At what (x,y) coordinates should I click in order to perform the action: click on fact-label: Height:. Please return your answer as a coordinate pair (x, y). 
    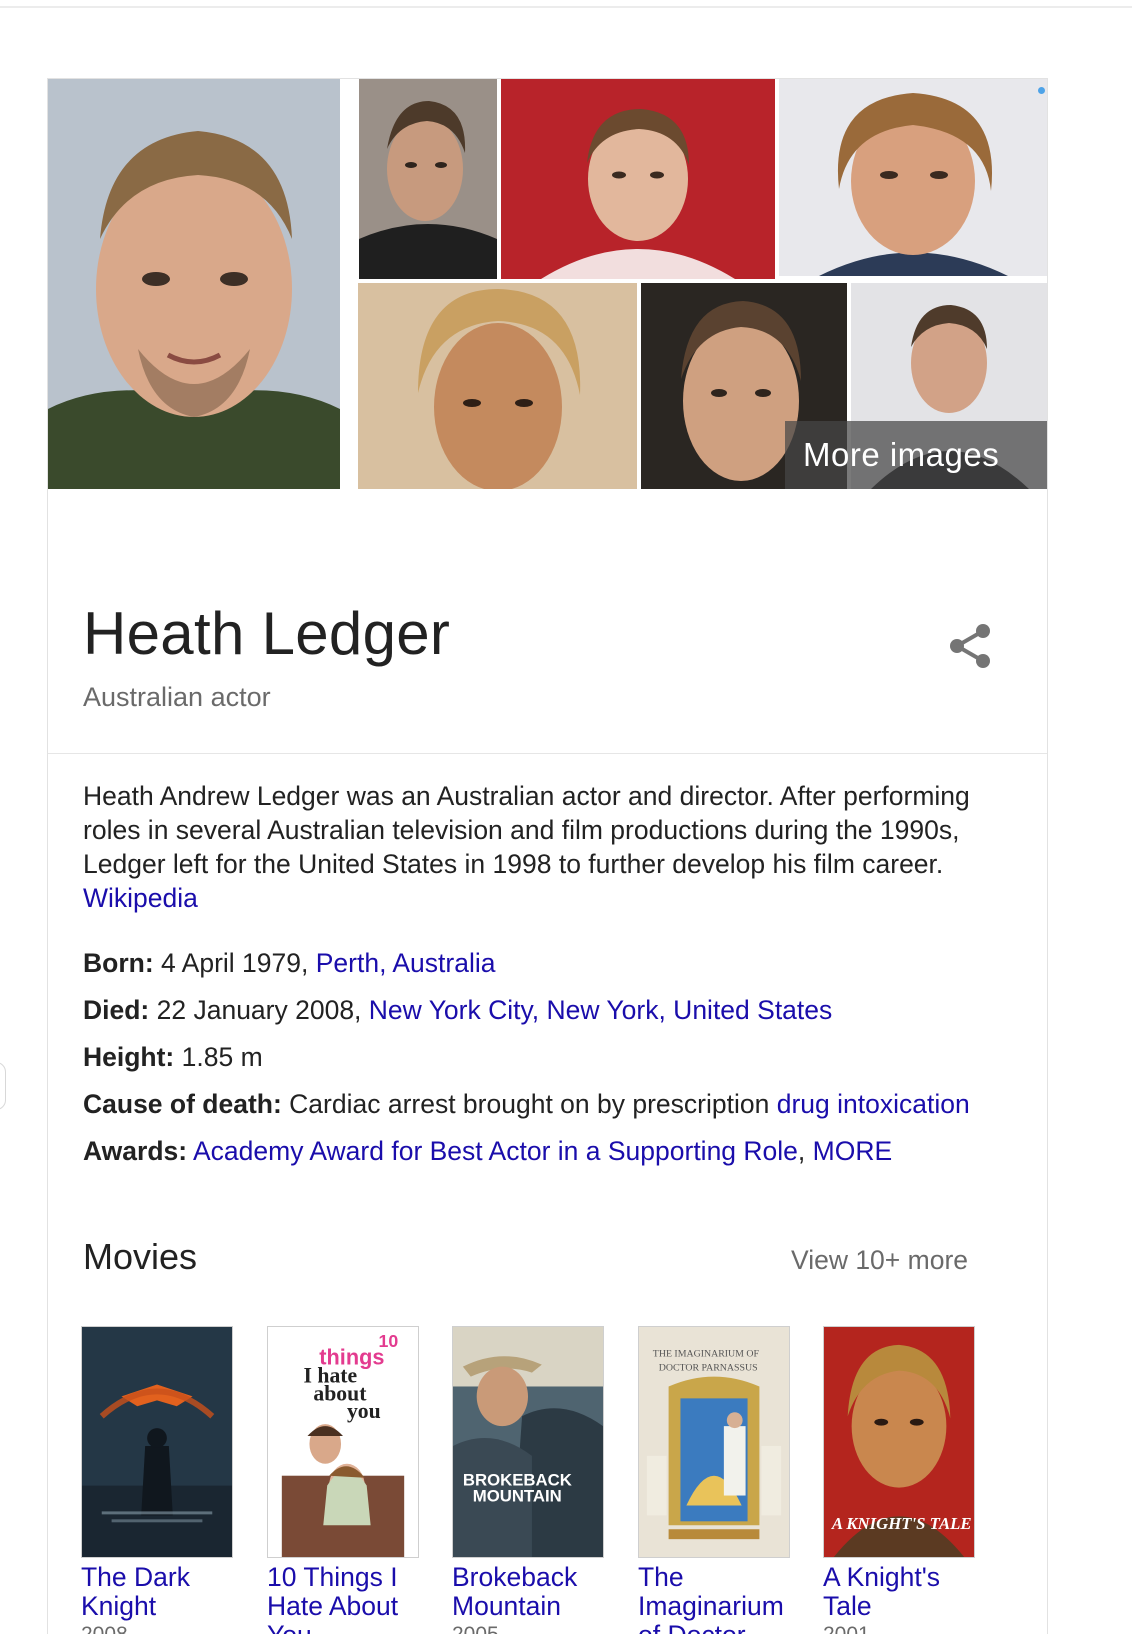
    Looking at the image, I should click on (129, 1057).